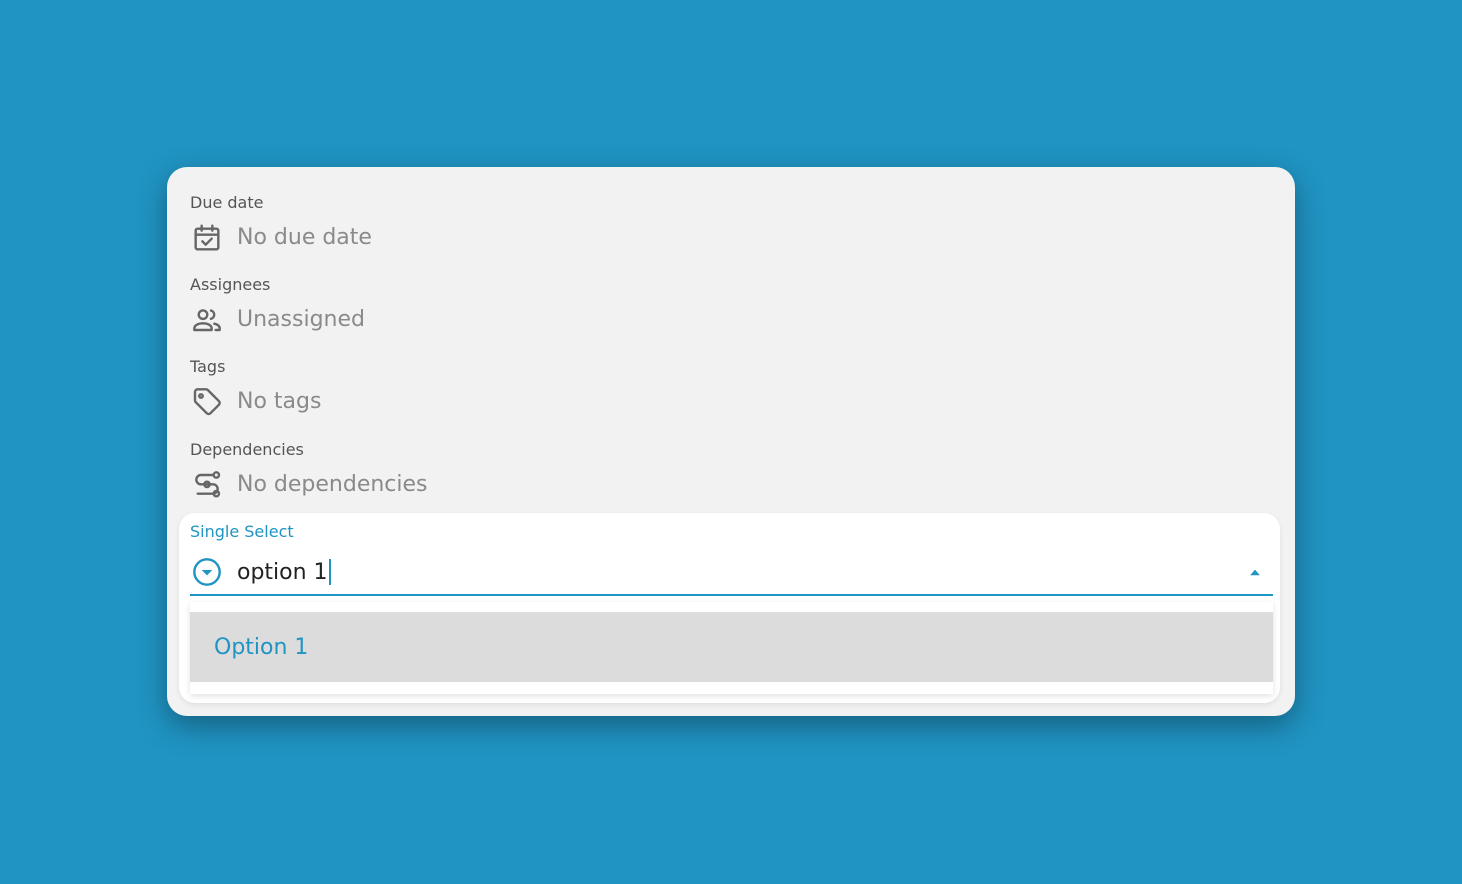  What do you see at coordinates (227, 202) in the screenshot?
I see `due-date-label: Due date` at bounding box center [227, 202].